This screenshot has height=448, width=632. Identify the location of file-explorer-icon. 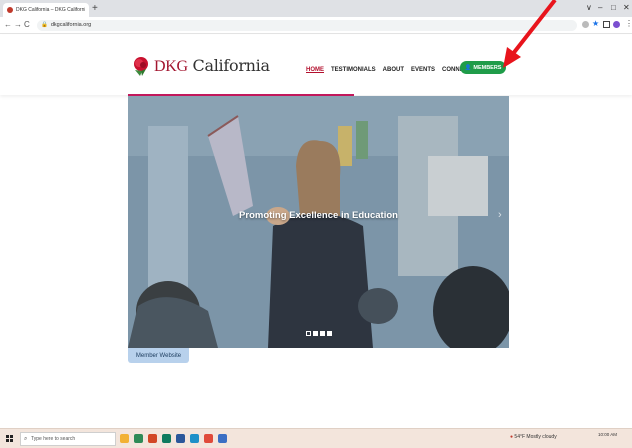
(124, 438).